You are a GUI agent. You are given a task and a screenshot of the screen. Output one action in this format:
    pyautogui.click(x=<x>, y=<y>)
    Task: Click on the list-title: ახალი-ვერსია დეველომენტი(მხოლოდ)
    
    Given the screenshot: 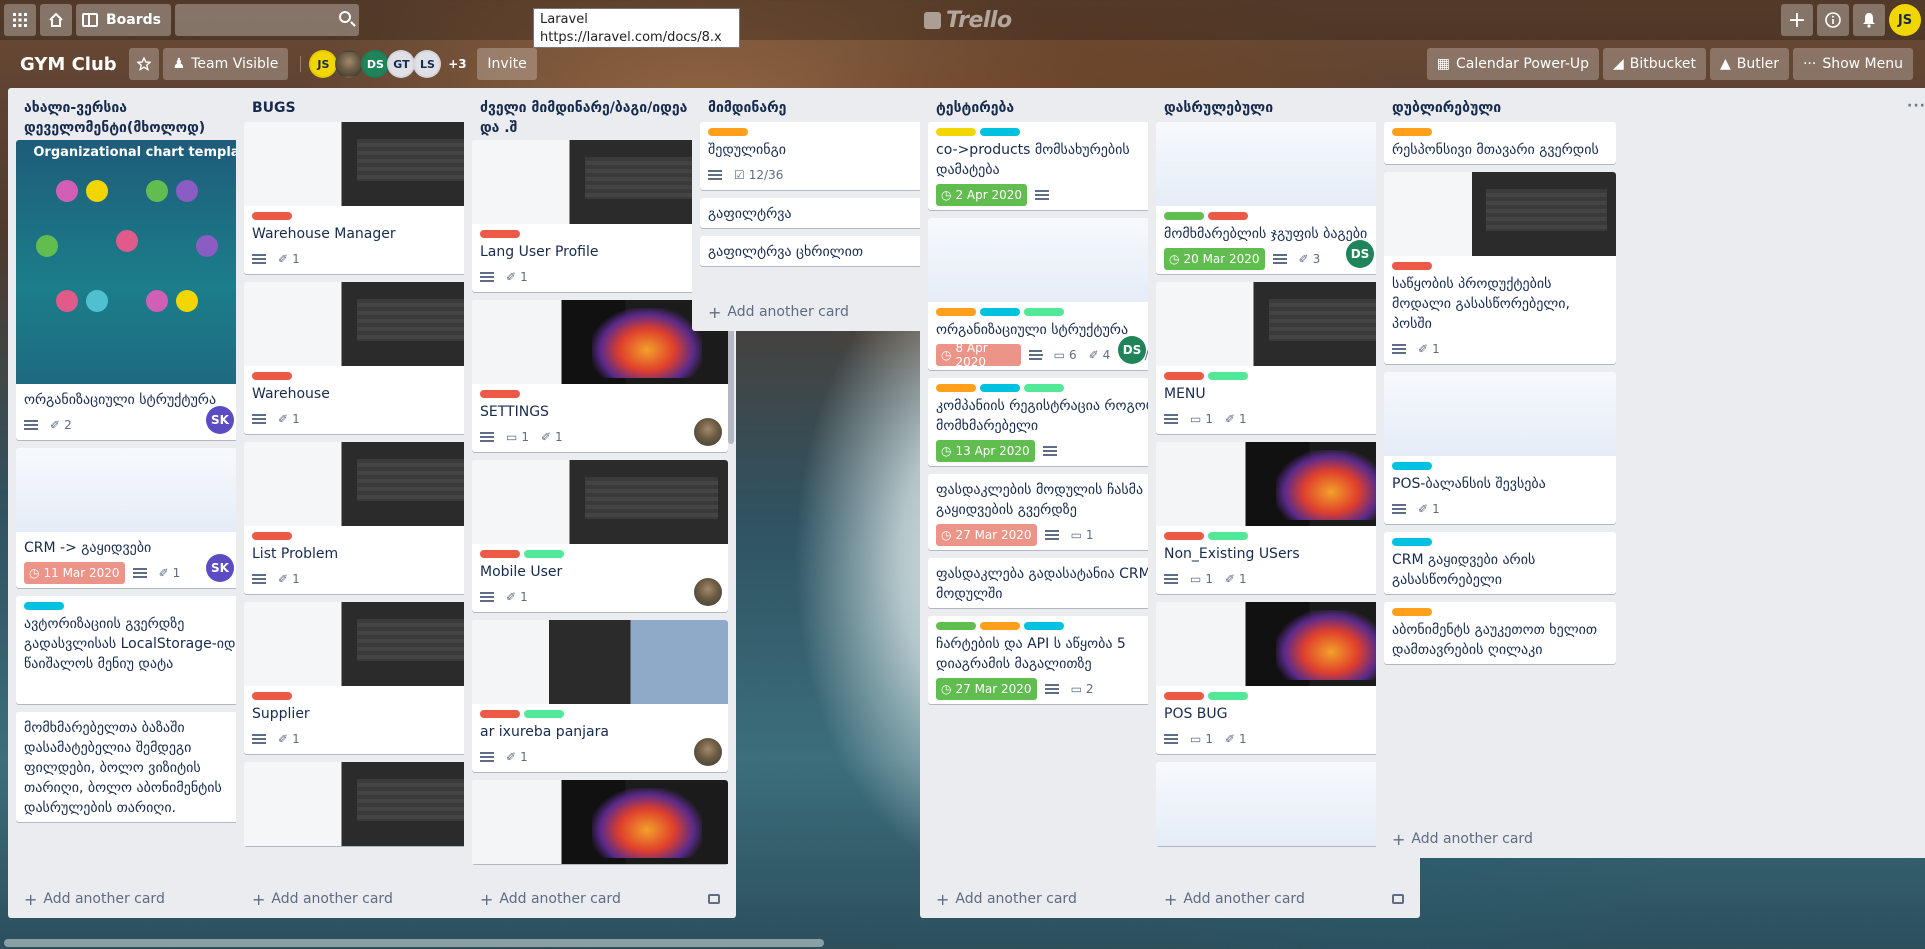 What is the action you would take?
    pyautogui.click(x=134, y=118)
    